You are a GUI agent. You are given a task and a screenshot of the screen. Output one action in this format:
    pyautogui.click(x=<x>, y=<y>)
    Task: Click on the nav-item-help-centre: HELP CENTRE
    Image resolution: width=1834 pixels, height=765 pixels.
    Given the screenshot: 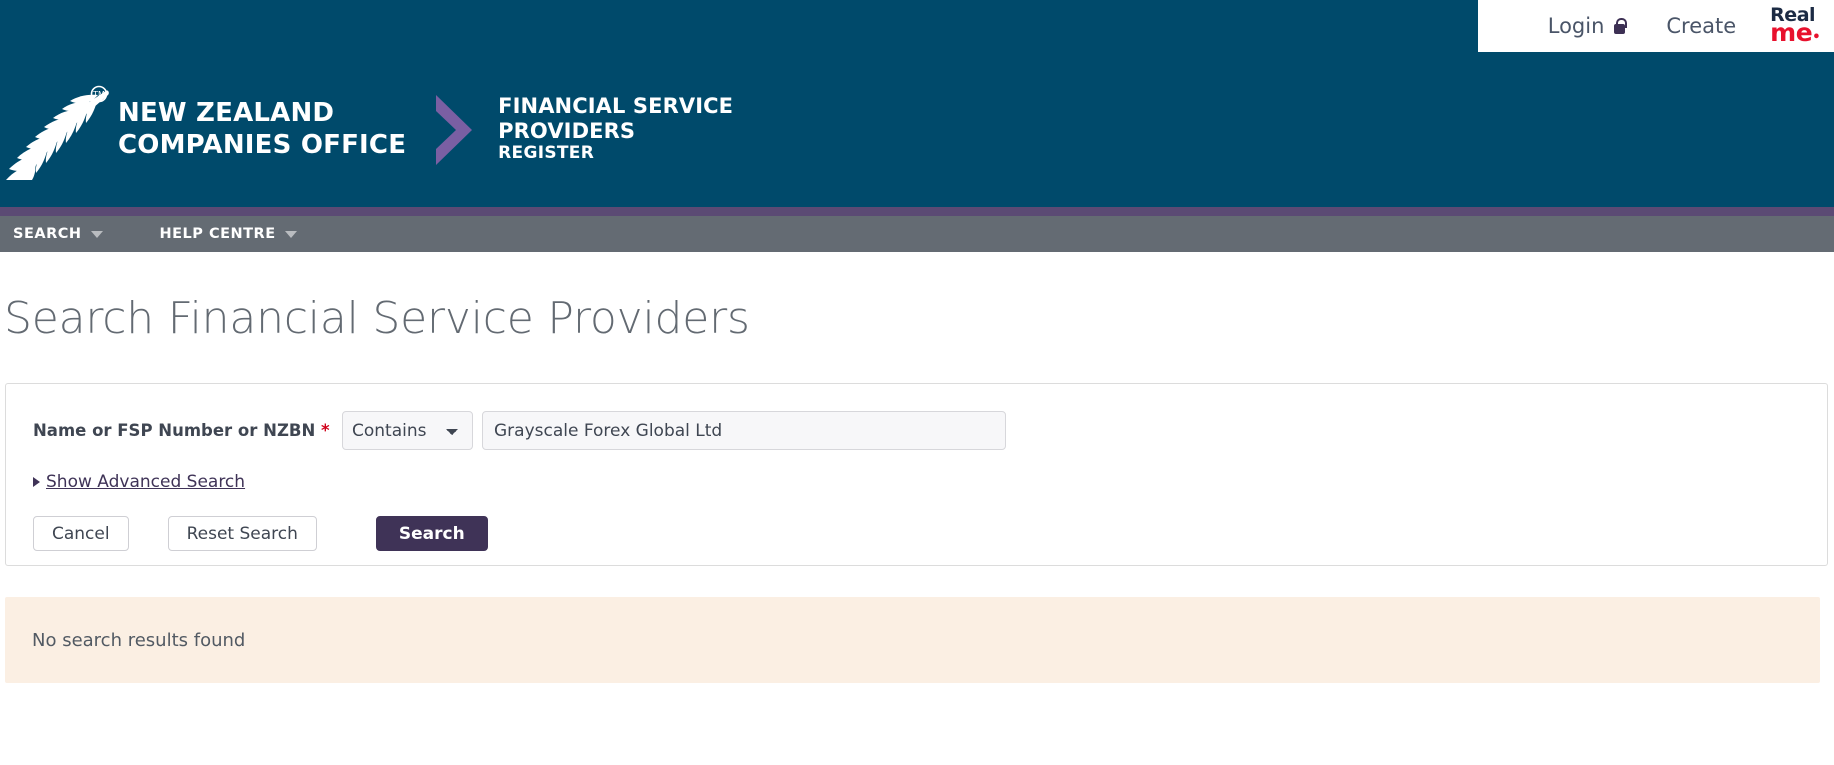 What is the action you would take?
    pyautogui.click(x=228, y=234)
    